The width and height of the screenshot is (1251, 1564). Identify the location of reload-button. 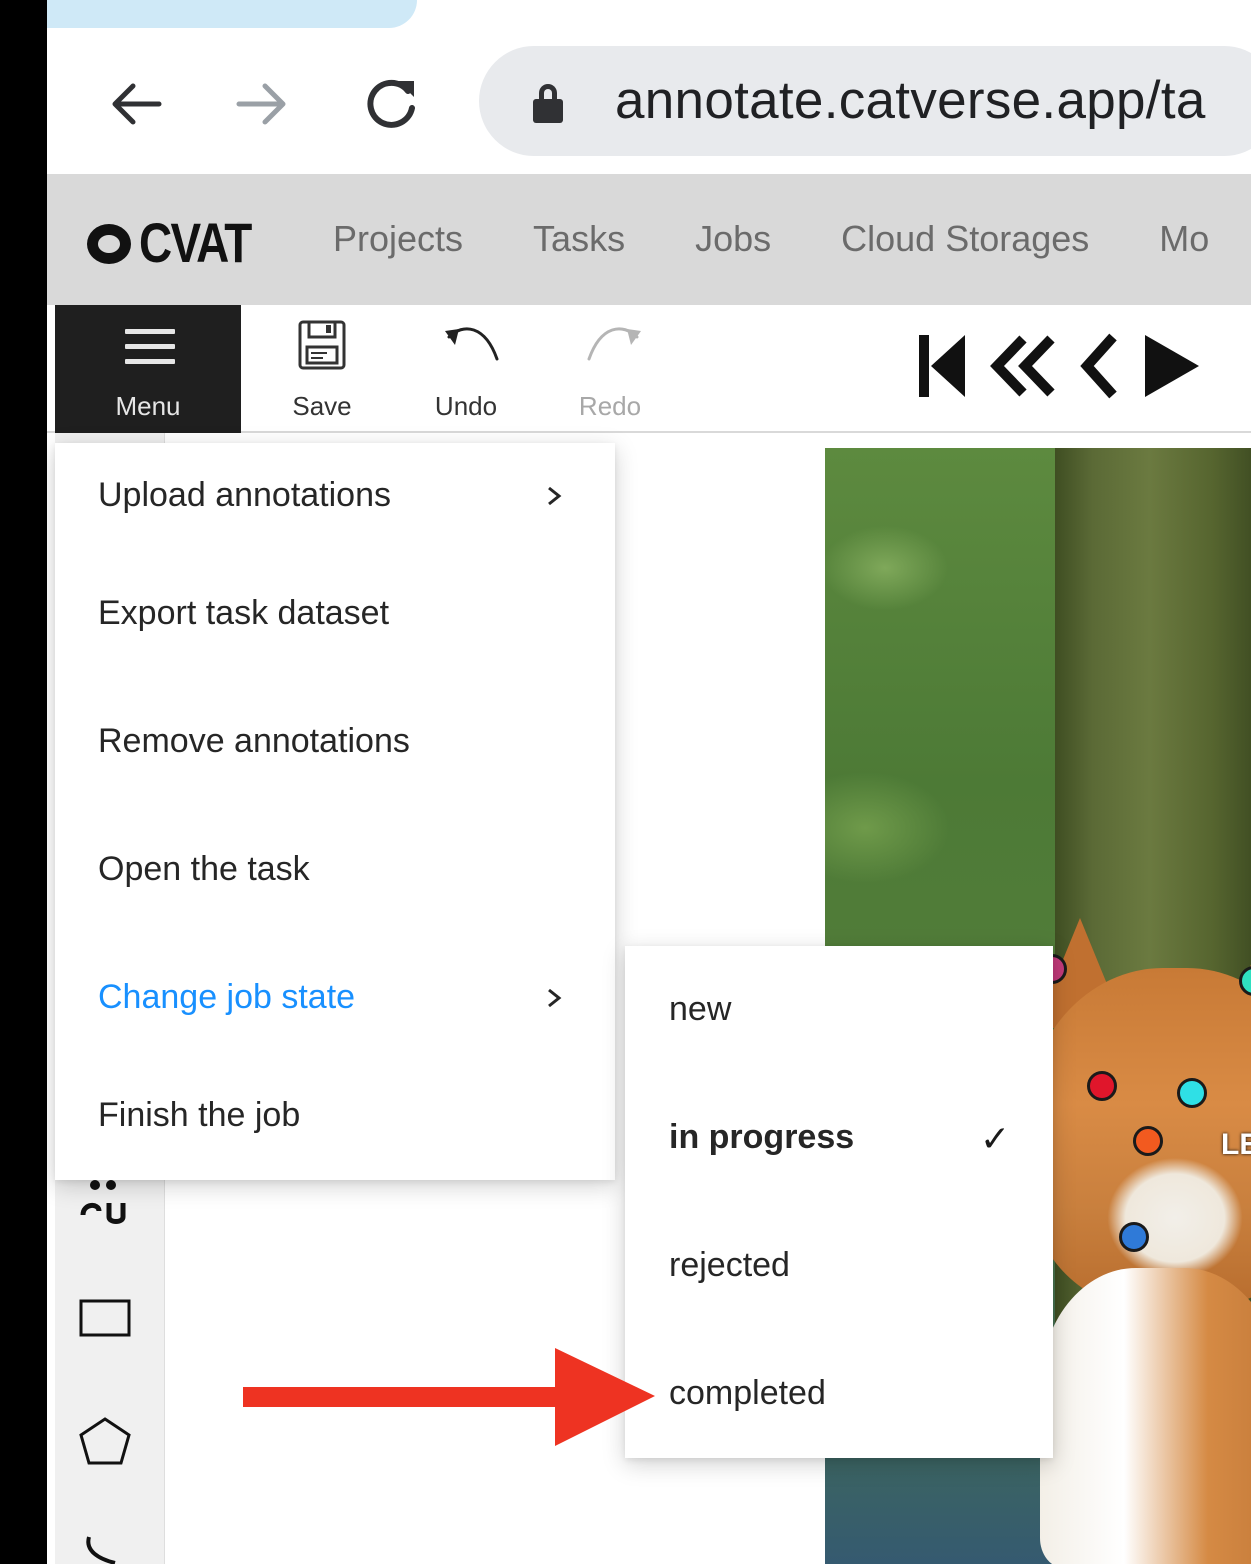
(391, 104).